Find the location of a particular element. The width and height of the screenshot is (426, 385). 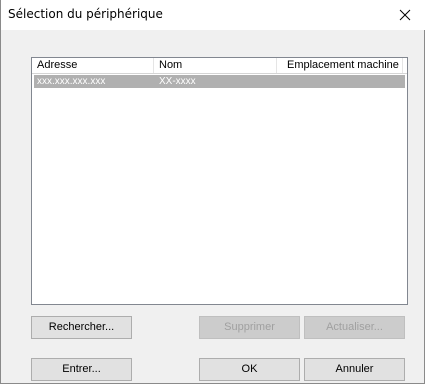

close-button is located at coordinates (405, 15).